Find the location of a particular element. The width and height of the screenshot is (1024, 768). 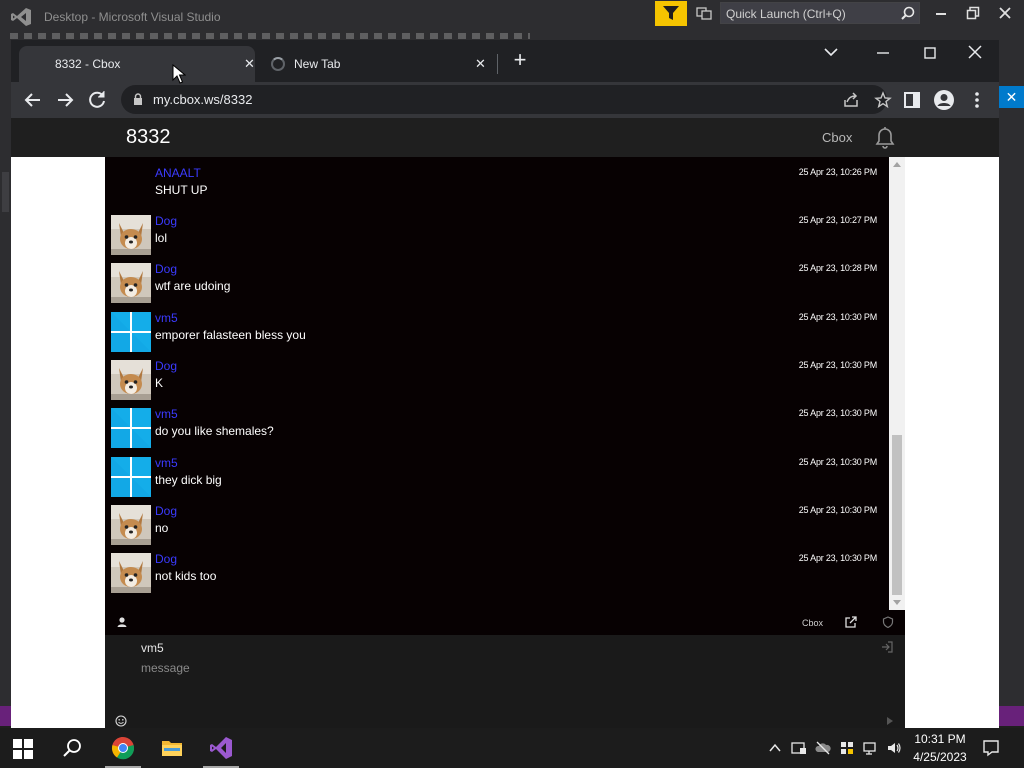

emoji-smiley-icon is located at coordinates (121, 721).